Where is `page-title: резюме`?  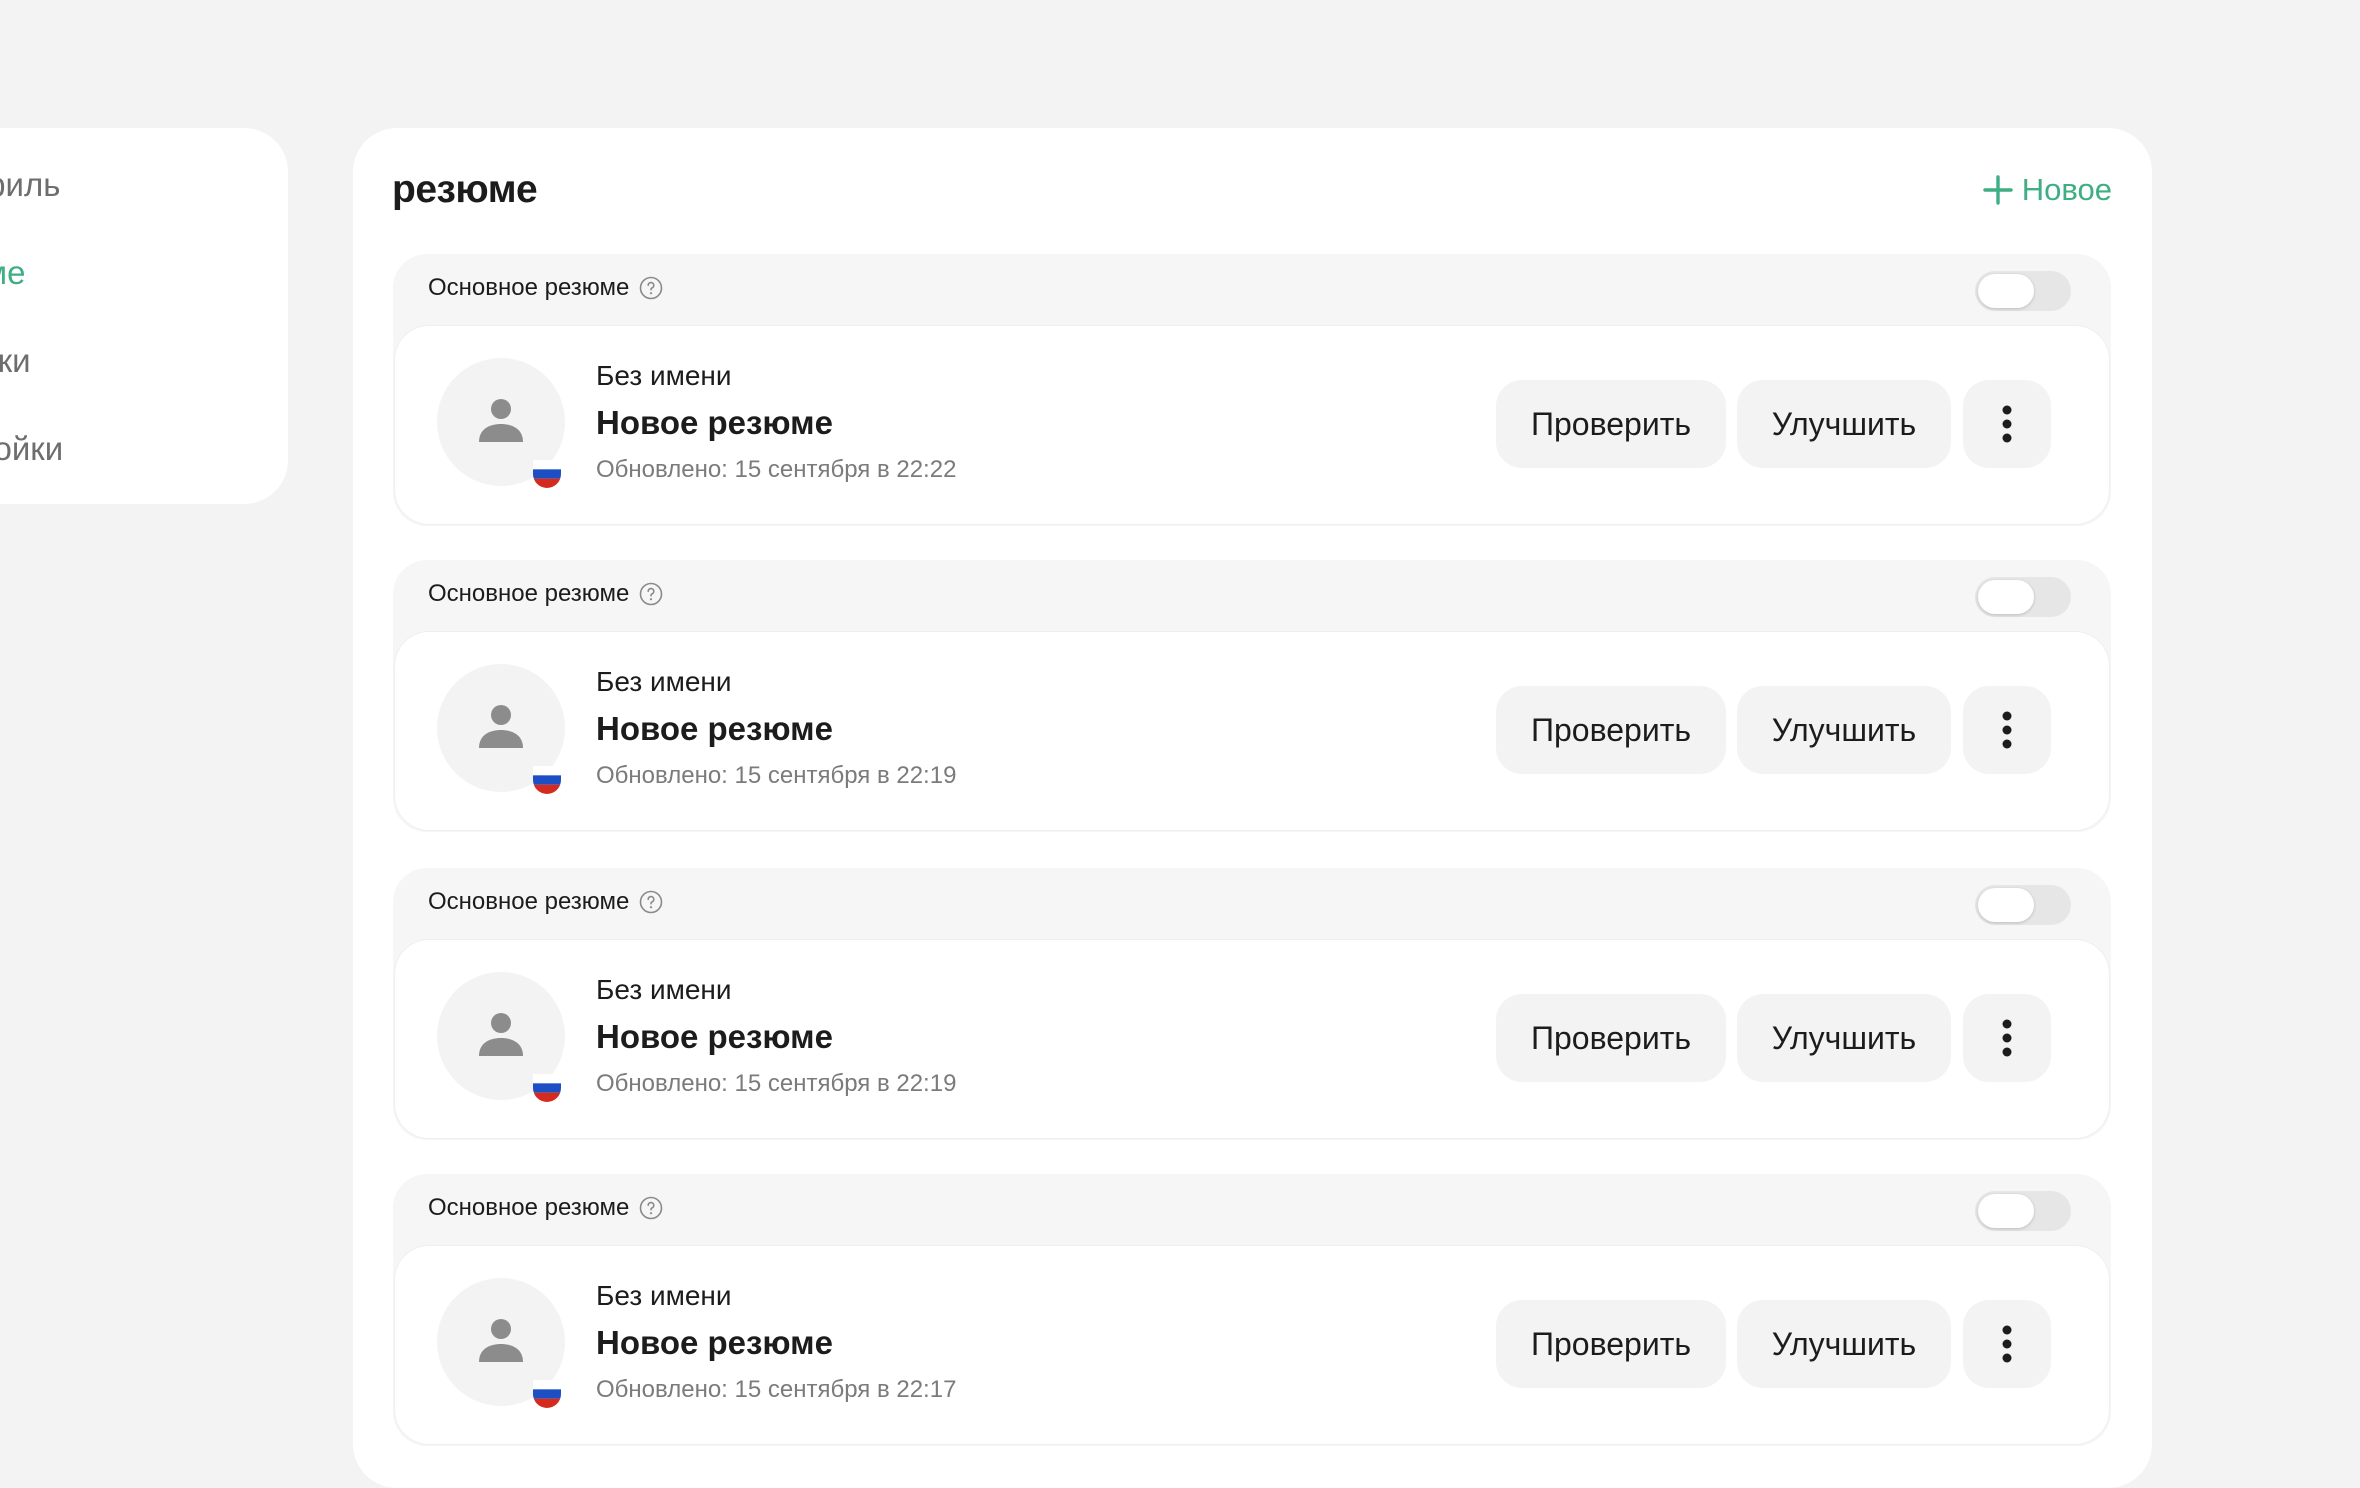 page-title: резюме is located at coordinates (465, 189).